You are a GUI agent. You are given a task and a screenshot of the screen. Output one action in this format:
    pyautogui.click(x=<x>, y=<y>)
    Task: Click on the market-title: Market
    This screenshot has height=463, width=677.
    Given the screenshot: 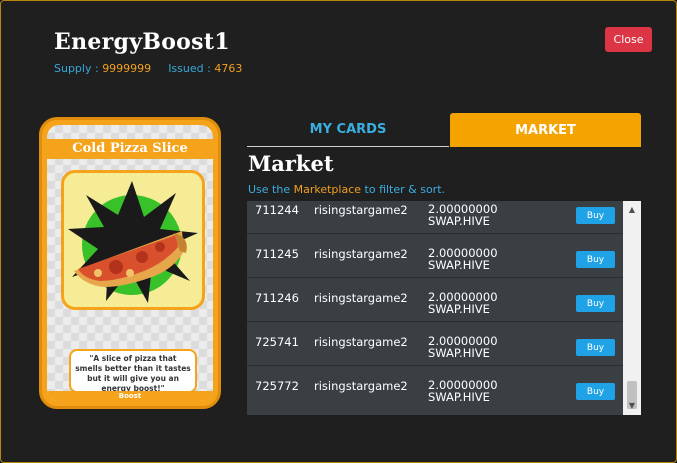 What is the action you would take?
    pyautogui.click(x=291, y=163)
    